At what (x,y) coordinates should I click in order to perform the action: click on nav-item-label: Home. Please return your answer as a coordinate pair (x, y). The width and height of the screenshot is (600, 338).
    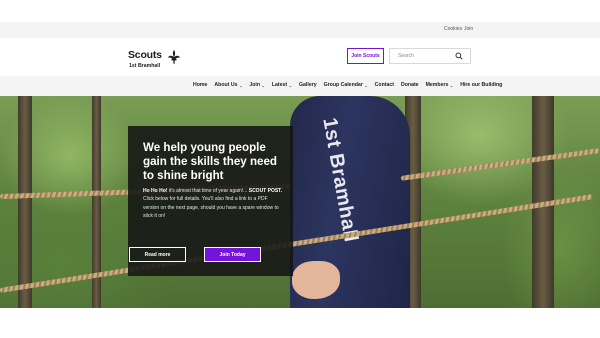
    Looking at the image, I should click on (200, 85).